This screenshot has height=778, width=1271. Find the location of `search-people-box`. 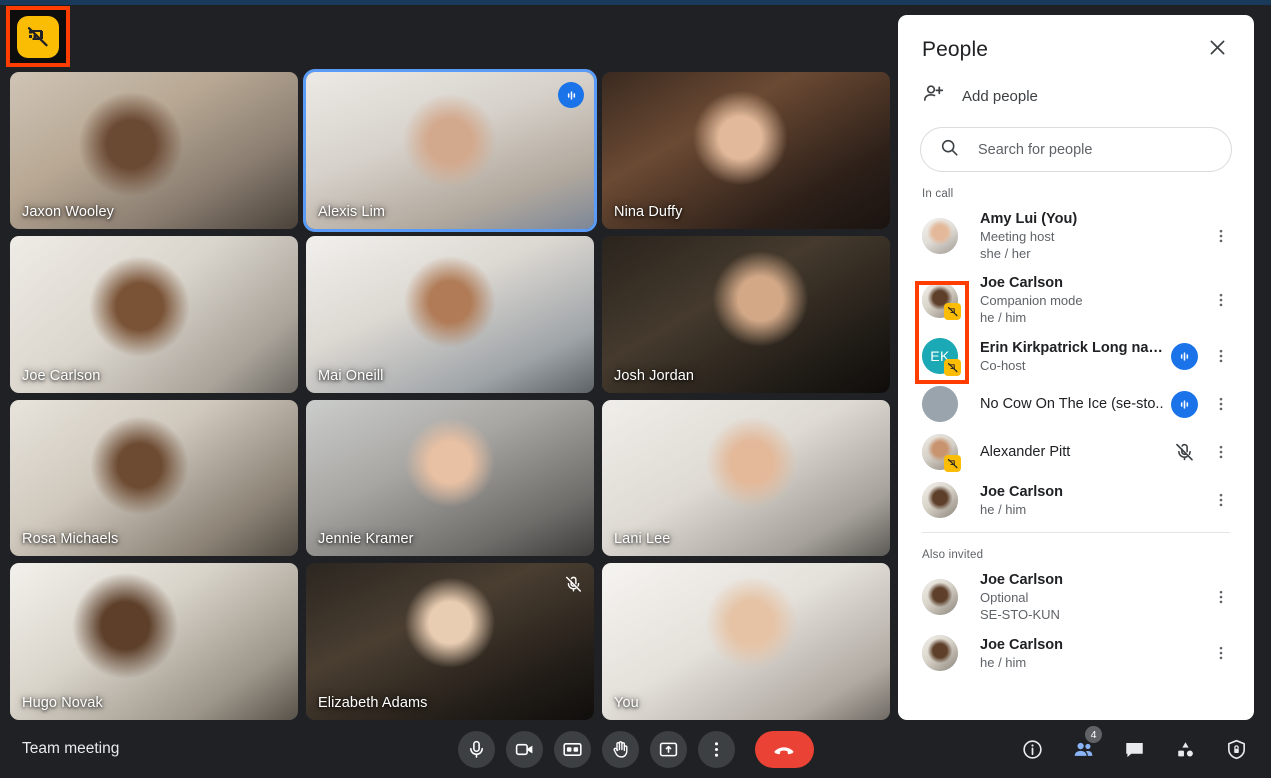

search-people-box is located at coordinates (1076, 149).